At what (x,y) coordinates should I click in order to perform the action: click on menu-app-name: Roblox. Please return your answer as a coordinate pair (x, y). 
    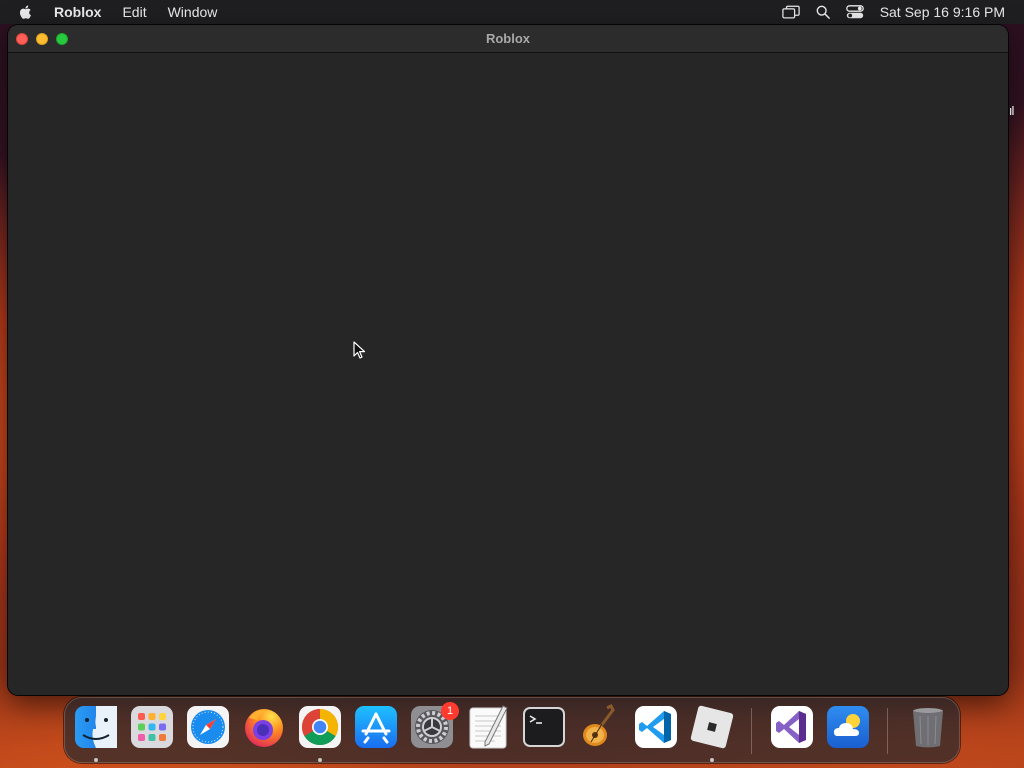
    Looking at the image, I should click on (77, 12).